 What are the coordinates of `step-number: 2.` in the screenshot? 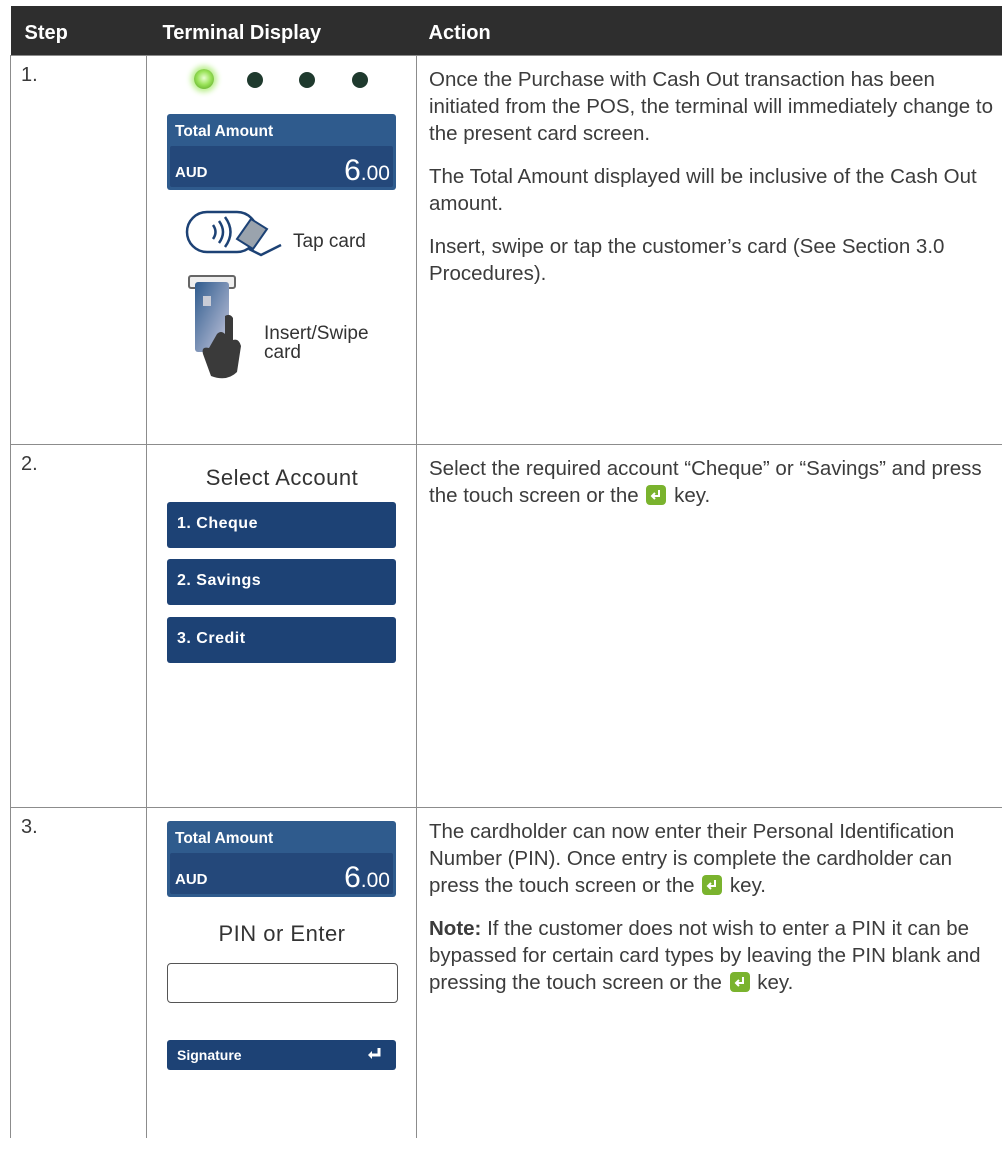 It's located at (29, 464).